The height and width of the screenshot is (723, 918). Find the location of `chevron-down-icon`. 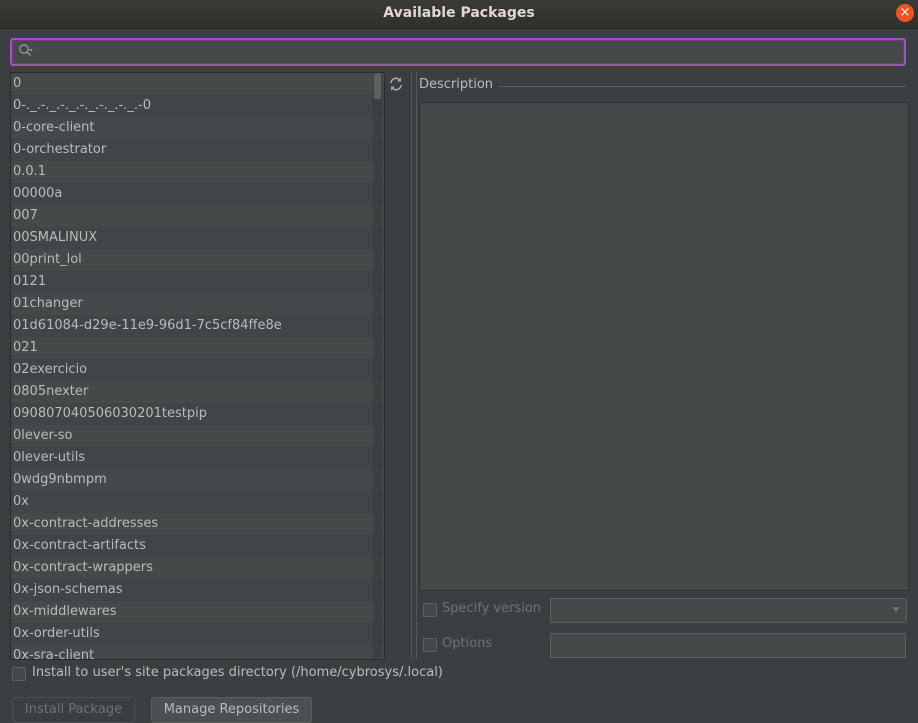

chevron-down-icon is located at coordinates (896, 609).